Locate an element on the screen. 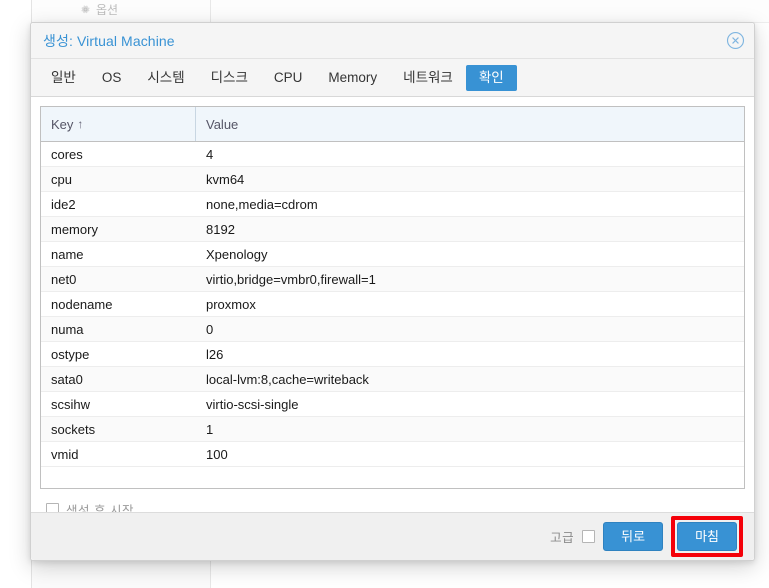 The height and width of the screenshot is (588, 769). row-value: virtio,bridge=vmbr0,firewall=1 is located at coordinates (291, 279).